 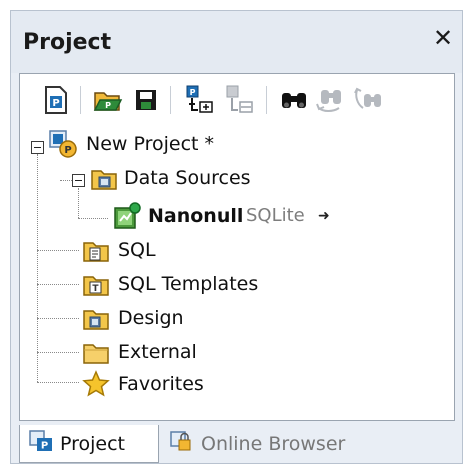 I want to click on tab-project: P Project, so click(x=89, y=444).